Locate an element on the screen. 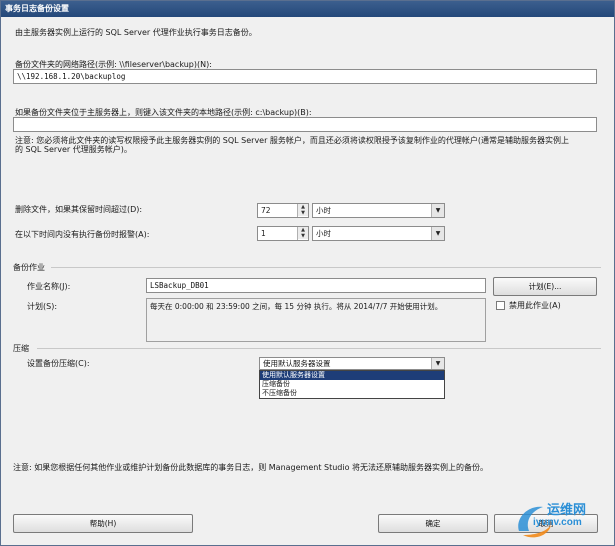  compression-selected-value: 使用默认服务器设置 is located at coordinates (297, 363).